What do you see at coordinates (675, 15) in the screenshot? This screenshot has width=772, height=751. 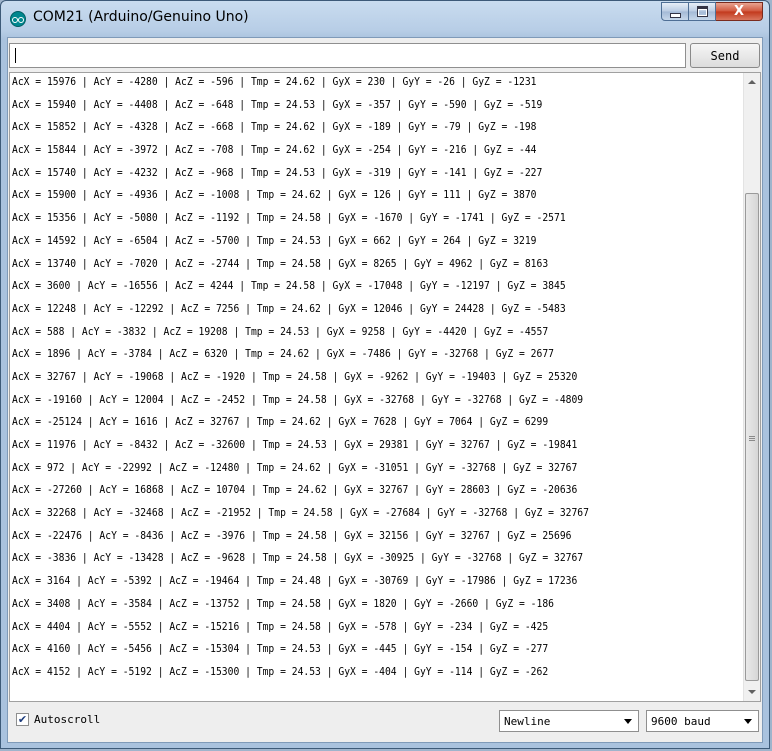 I see `minimize-icon` at bounding box center [675, 15].